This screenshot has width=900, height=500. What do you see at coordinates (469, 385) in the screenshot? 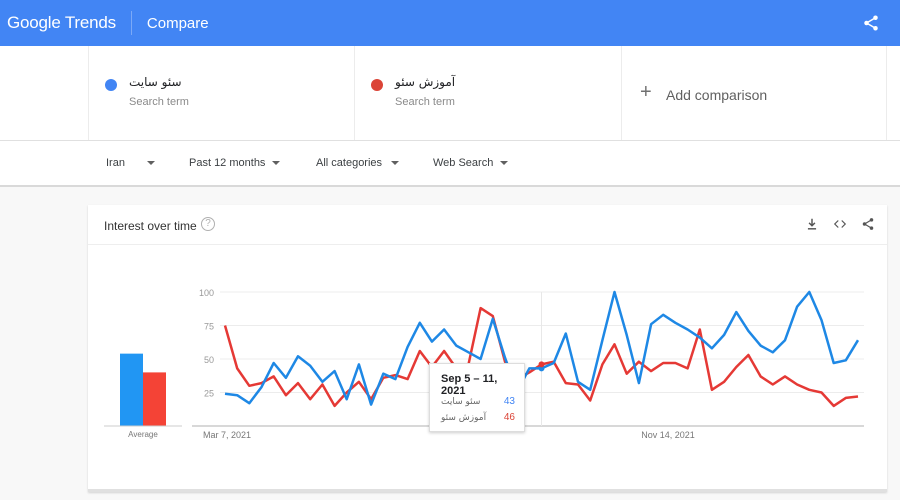
I see `tooltip-date: Sep 5 – 11, 2021` at bounding box center [469, 385].